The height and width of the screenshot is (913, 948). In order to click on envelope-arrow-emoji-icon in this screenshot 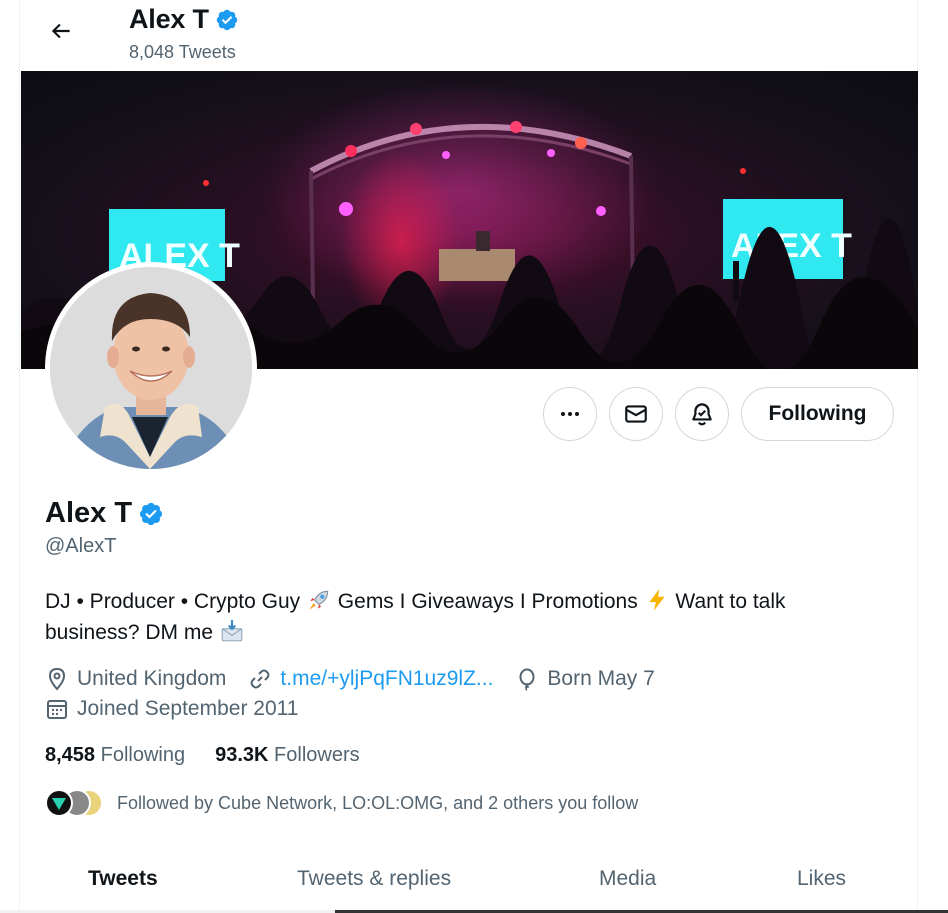, I will do `click(232, 631)`.